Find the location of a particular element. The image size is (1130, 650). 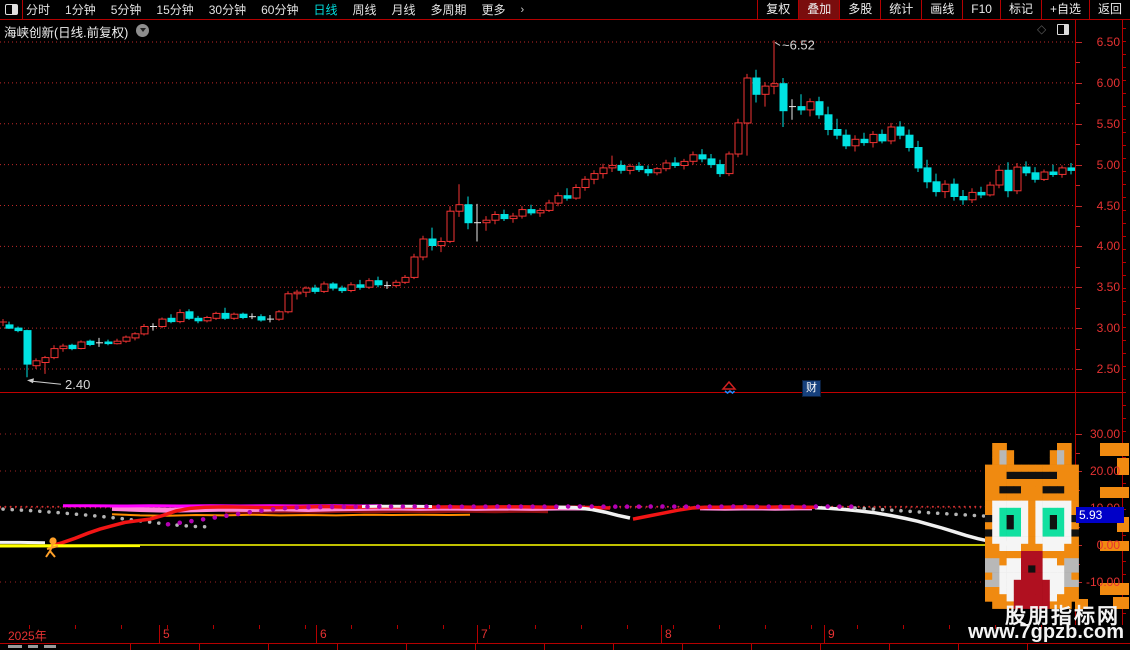

x-axis-label: 2025年 is located at coordinates (27, 636).